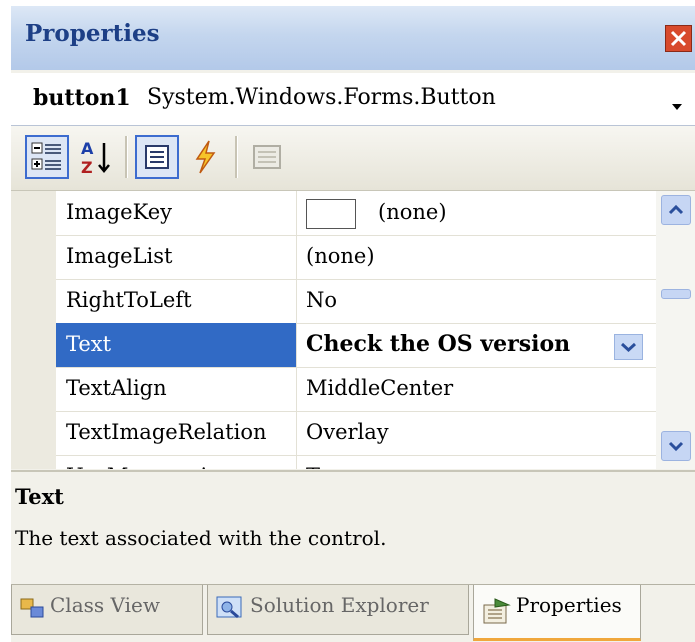 The image size is (695, 642). What do you see at coordinates (569, 605) in the screenshot?
I see `tab-label: Properties` at bounding box center [569, 605].